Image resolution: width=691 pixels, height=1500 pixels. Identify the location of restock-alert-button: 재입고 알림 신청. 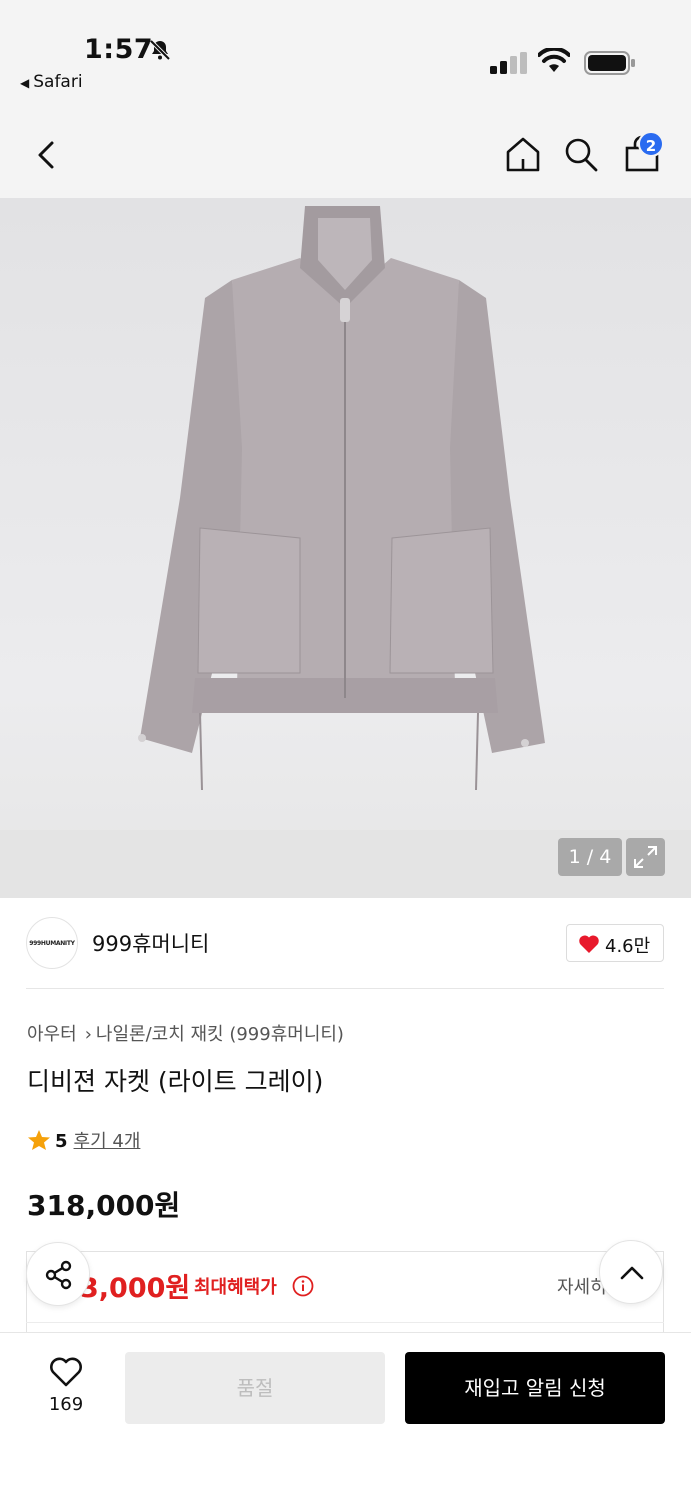
(535, 1388).